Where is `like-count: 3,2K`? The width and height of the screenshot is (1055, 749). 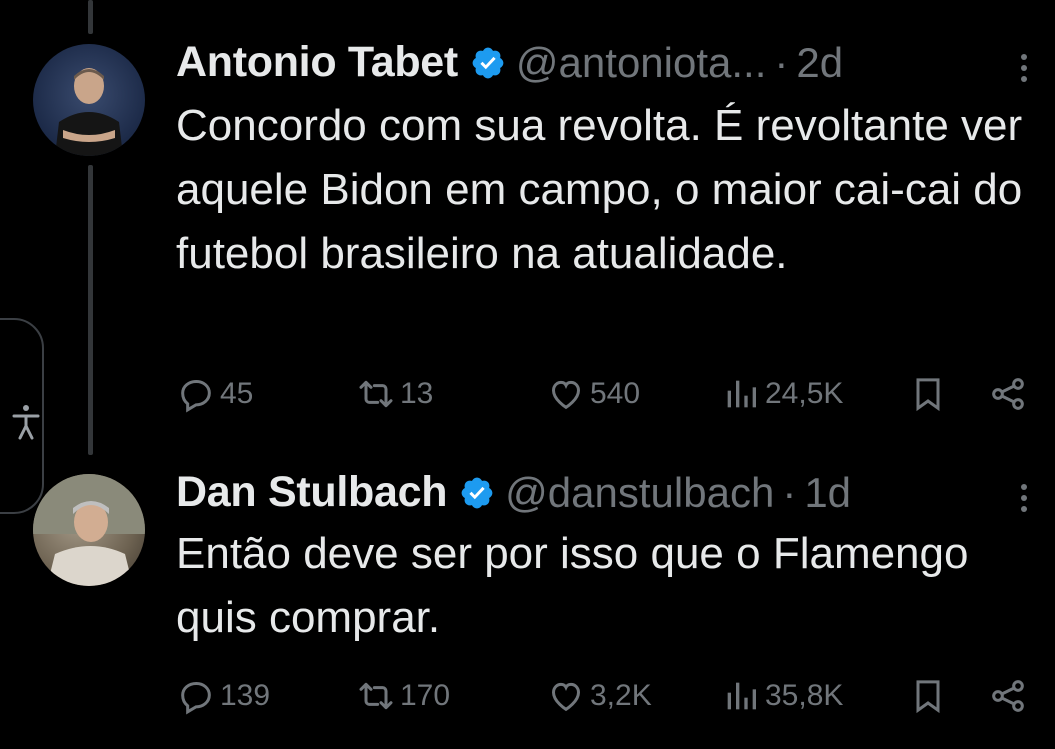 like-count: 3,2K is located at coordinates (621, 695).